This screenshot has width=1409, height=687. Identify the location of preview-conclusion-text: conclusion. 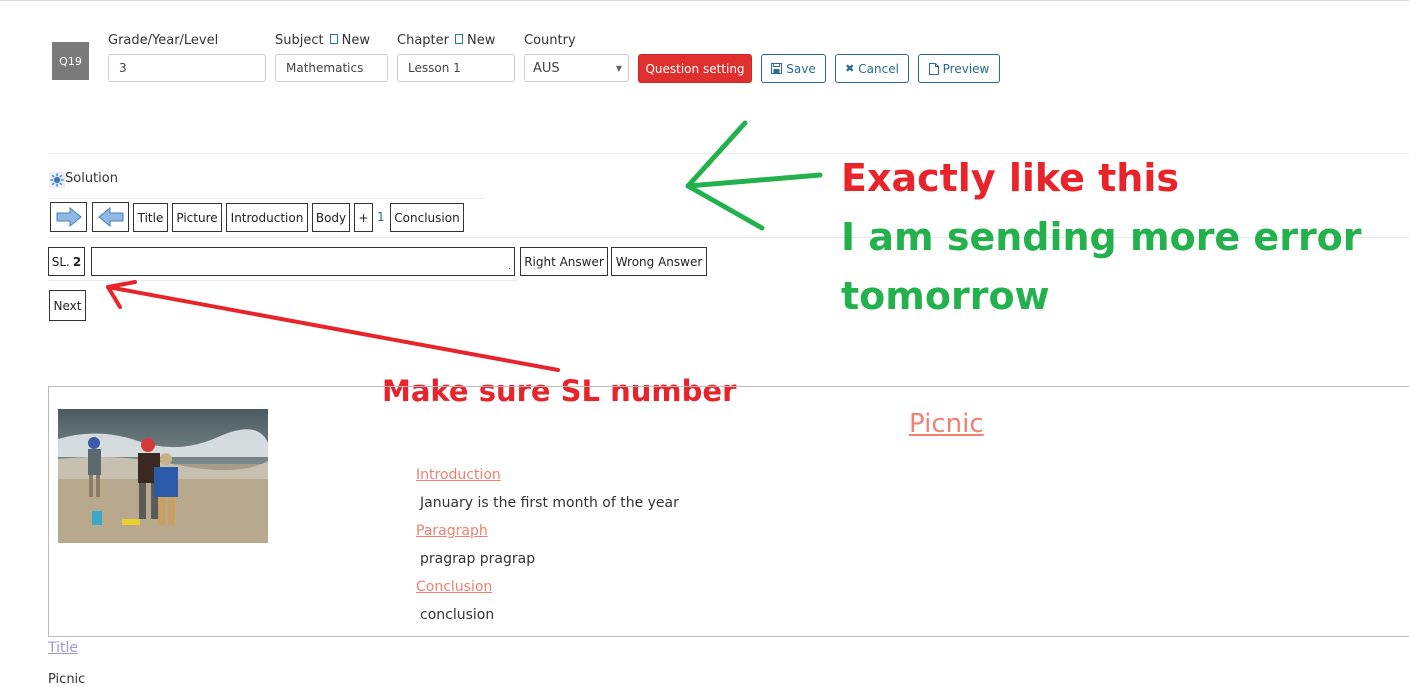
(457, 615).